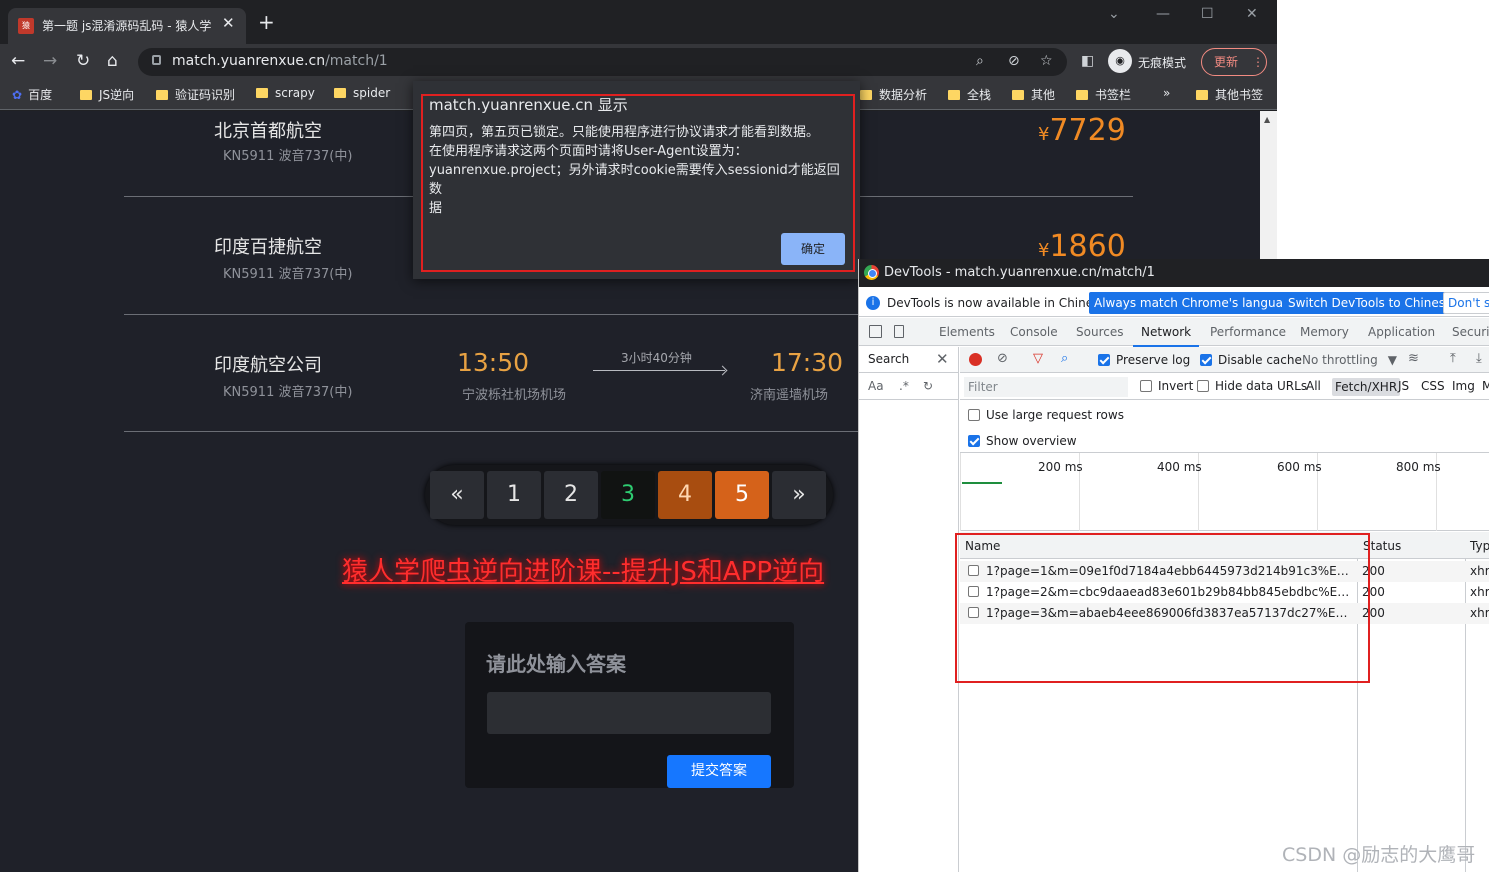  What do you see at coordinates (1403, 386) in the screenshot?
I see `filter-js: JS` at bounding box center [1403, 386].